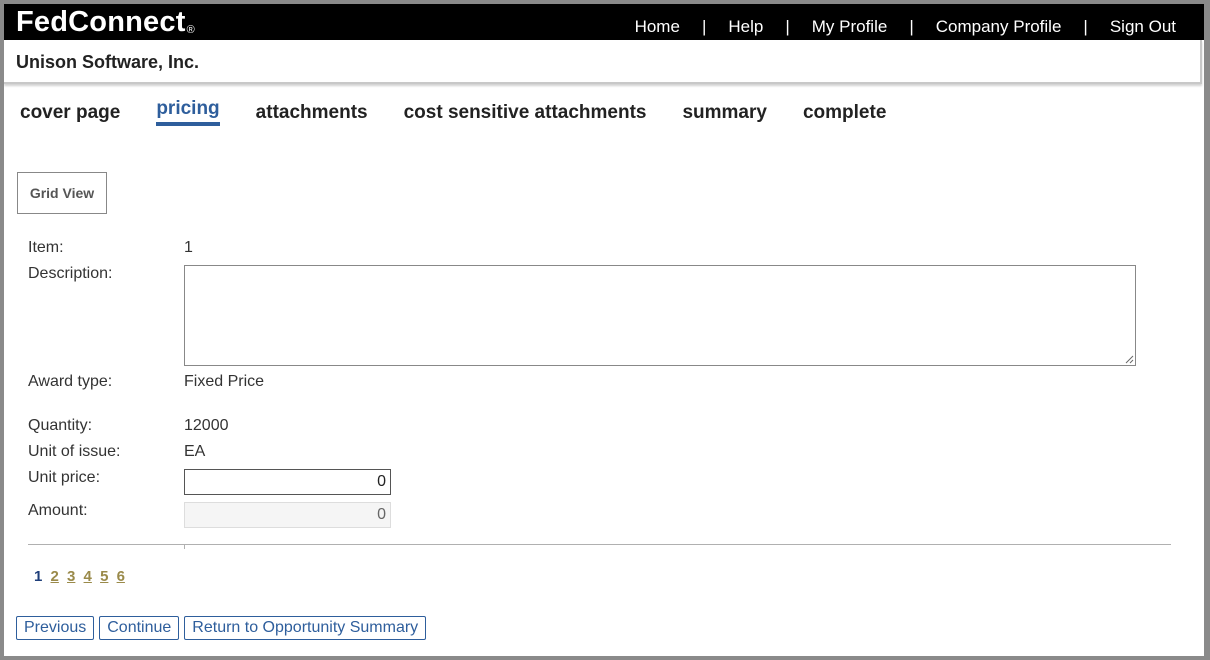 This screenshot has width=1210, height=660. I want to click on registered-mark: ®, so click(190, 30).